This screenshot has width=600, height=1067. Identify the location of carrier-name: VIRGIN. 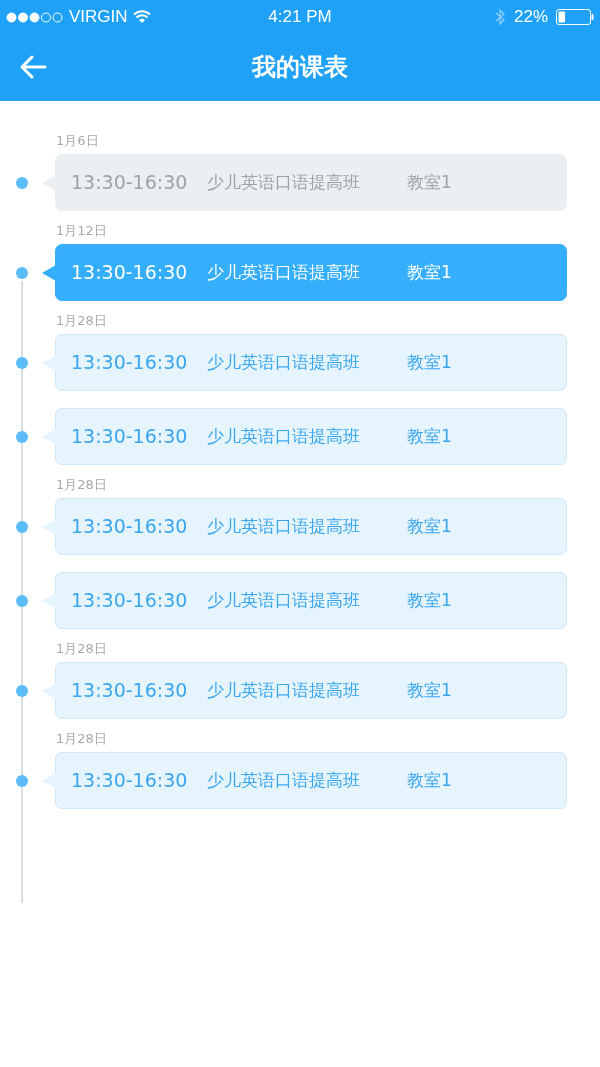
(98, 17).